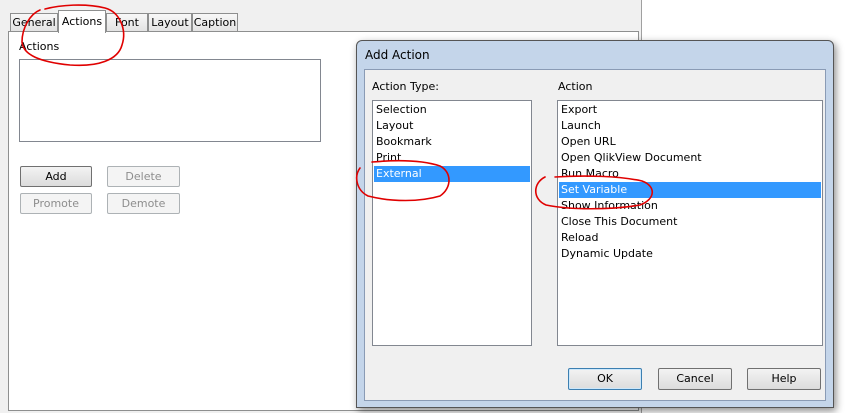  Describe the element at coordinates (575, 86) in the screenshot. I see `action-label: Action` at that location.